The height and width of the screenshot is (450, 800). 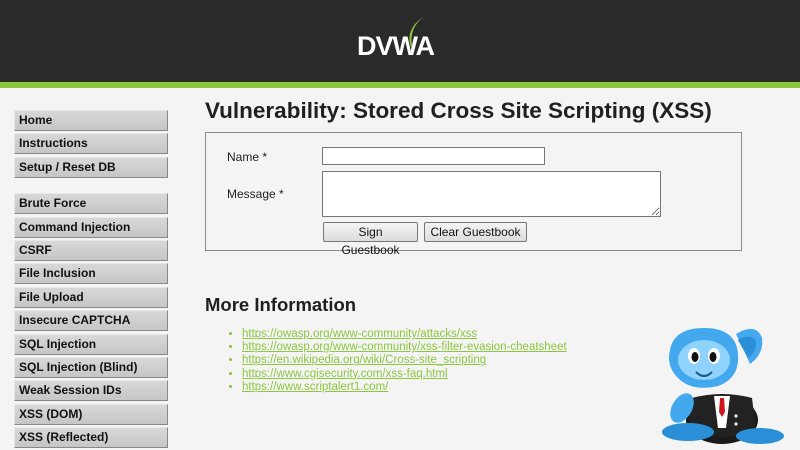 What do you see at coordinates (396, 46) in the screenshot?
I see `dvwa-logo-text: DVWA` at bounding box center [396, 46].